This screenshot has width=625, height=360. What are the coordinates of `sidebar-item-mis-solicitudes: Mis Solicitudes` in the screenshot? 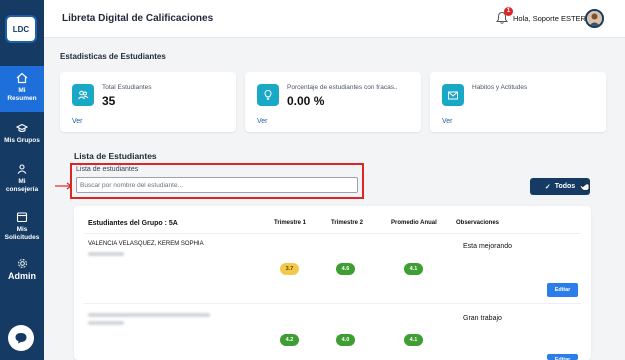 It's located at (22, 228).